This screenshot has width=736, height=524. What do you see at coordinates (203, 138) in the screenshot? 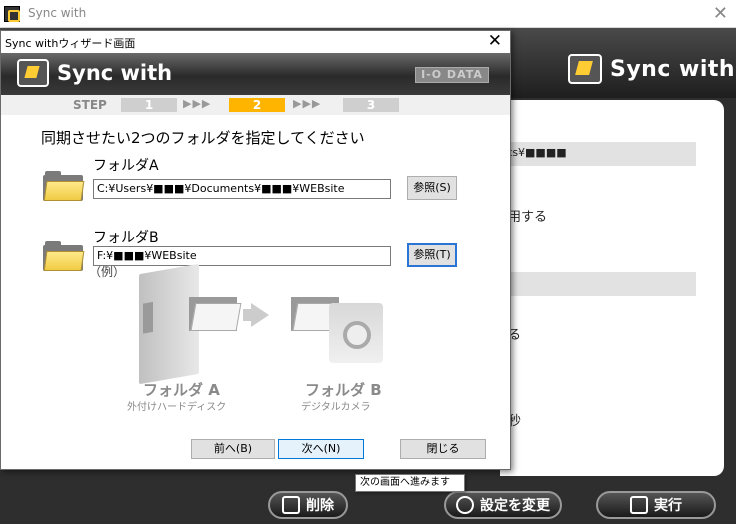
I see `instruction-text: 同期させたい2つのフォルダを指定してください` at bounding box center [203, 138].